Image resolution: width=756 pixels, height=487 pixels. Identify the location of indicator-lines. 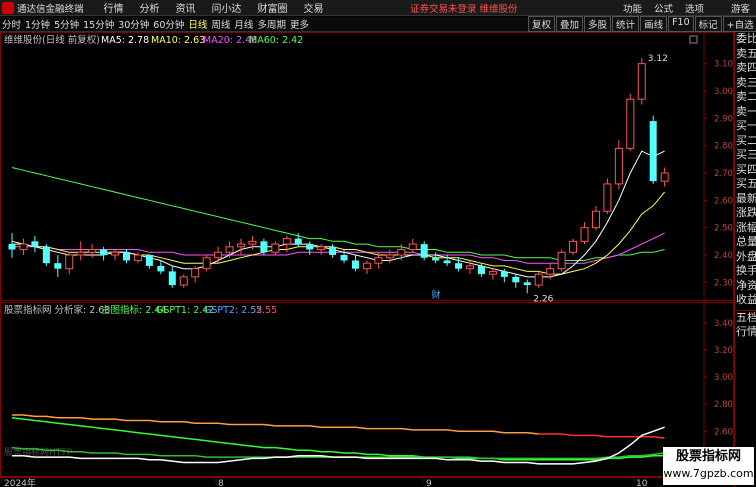
(338, 439).